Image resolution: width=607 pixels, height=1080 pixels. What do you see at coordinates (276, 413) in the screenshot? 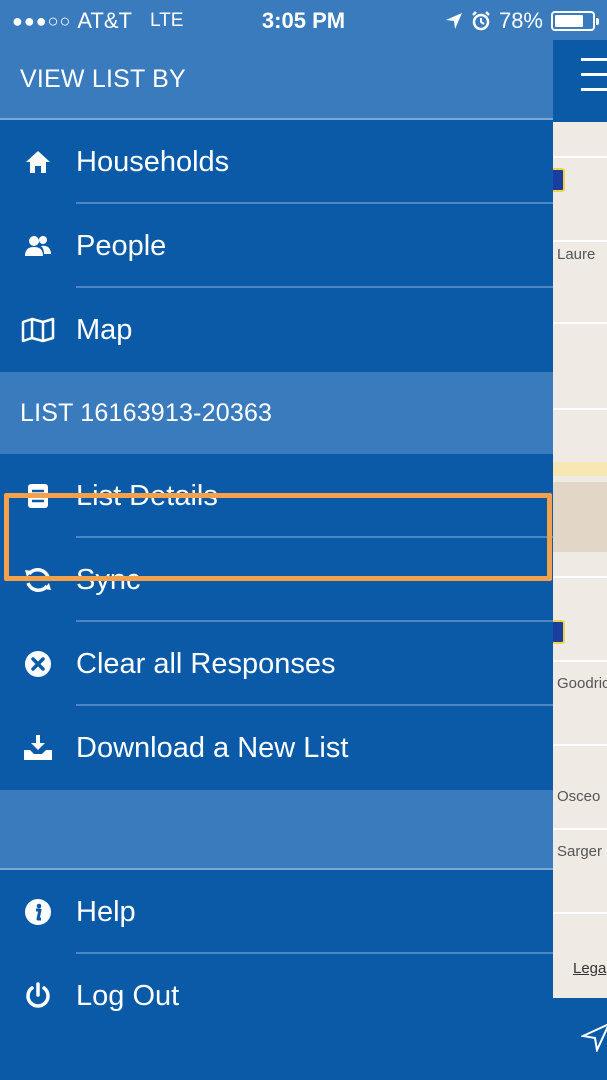
I see `list-id-header: LIST 16163913-20363` at bounding box center [276, 413].